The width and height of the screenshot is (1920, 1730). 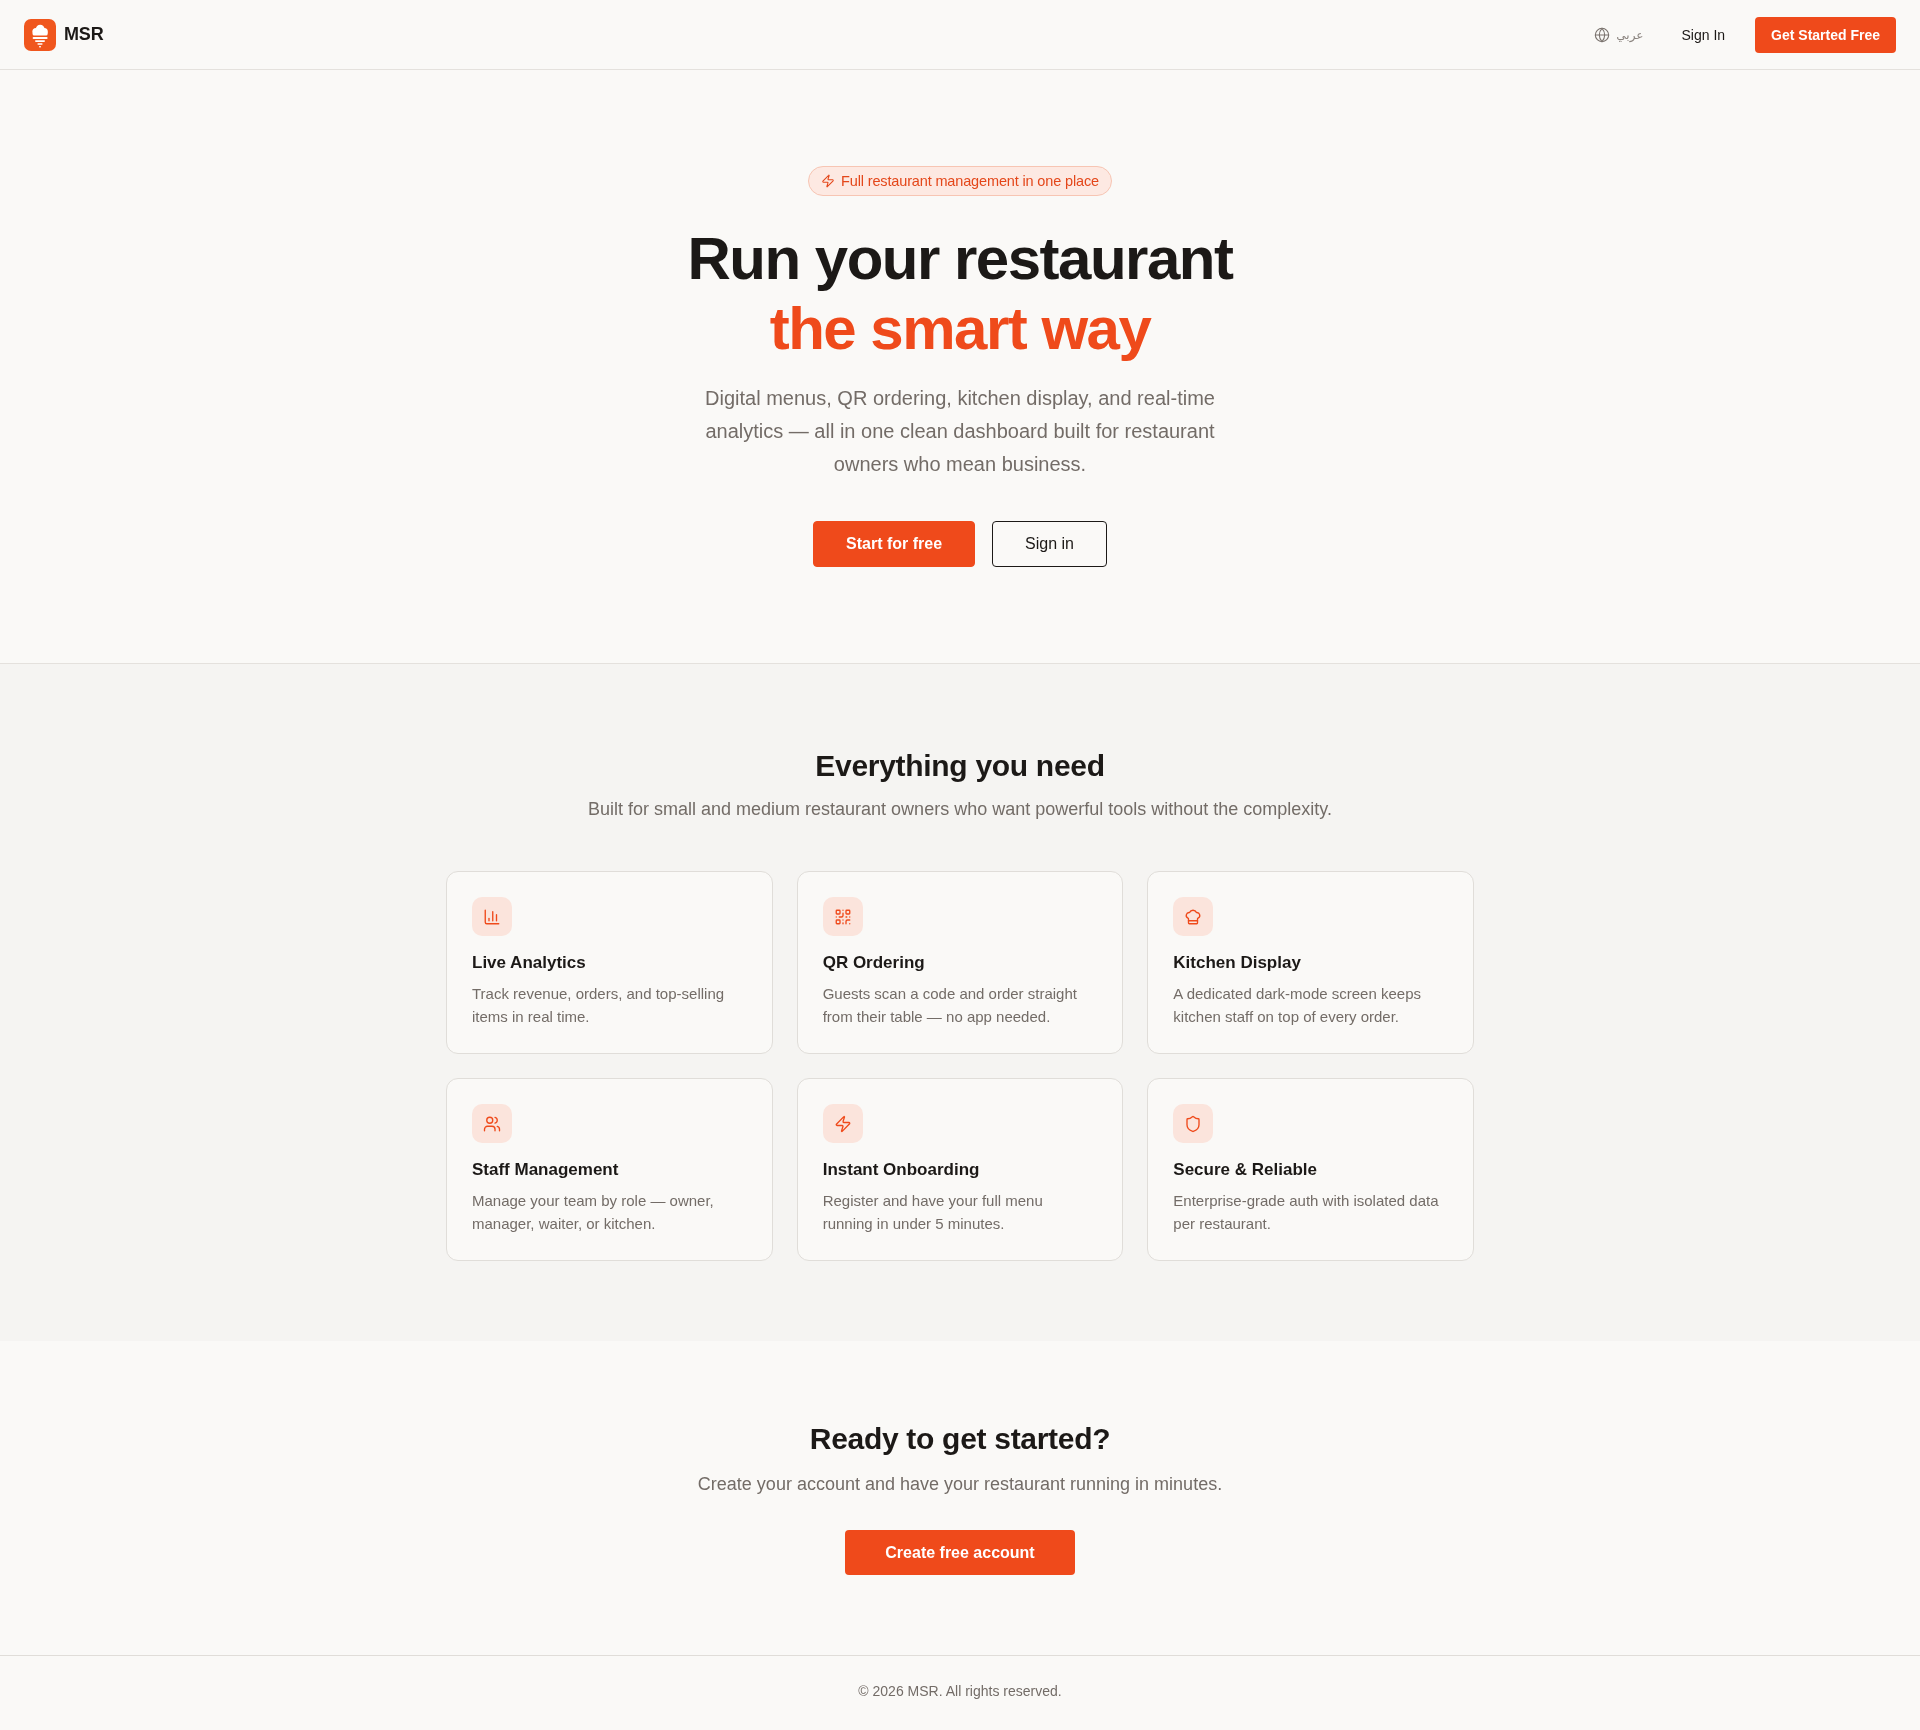 What do you see at coordinates (960, 809) in the screenshot?
I see `section-subtitle: Built for small and medium restaurant owners who want powerful tools without the complexity.` at bounding box center [960, 809].